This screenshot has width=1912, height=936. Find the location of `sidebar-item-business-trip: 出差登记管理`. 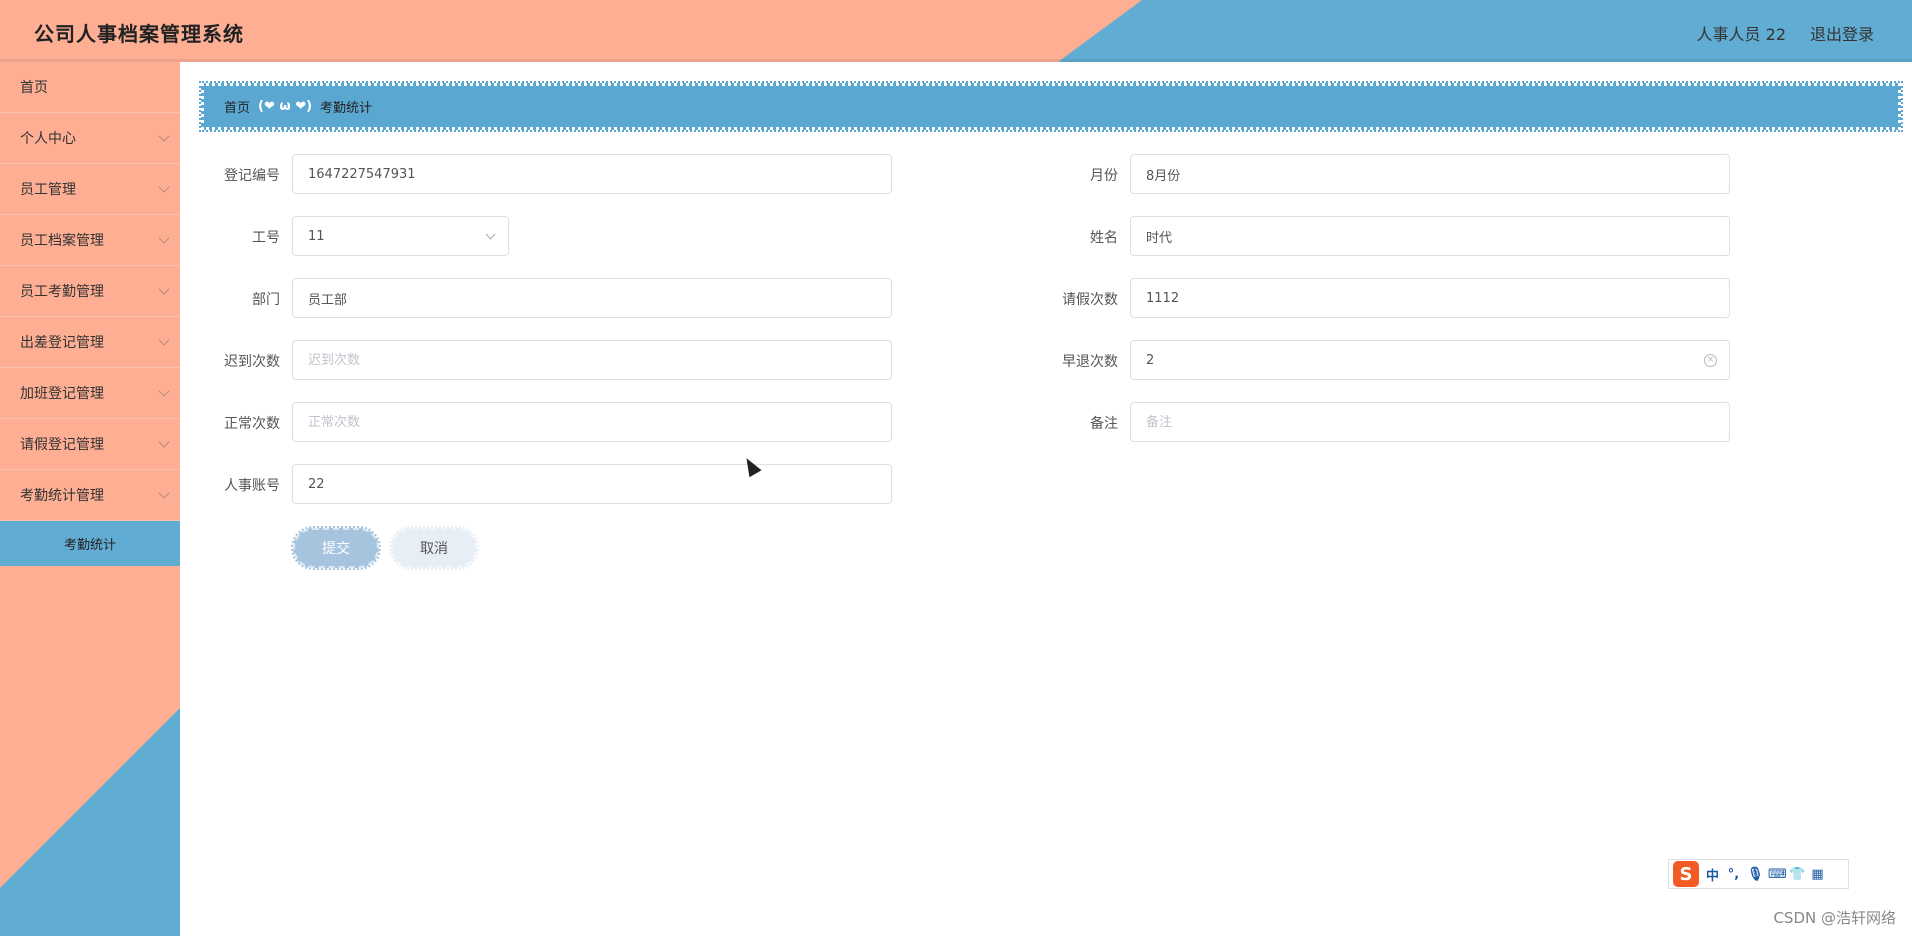

sidebar-item-business-trip: 出差登记管理 is located at coordinates (90, 342).